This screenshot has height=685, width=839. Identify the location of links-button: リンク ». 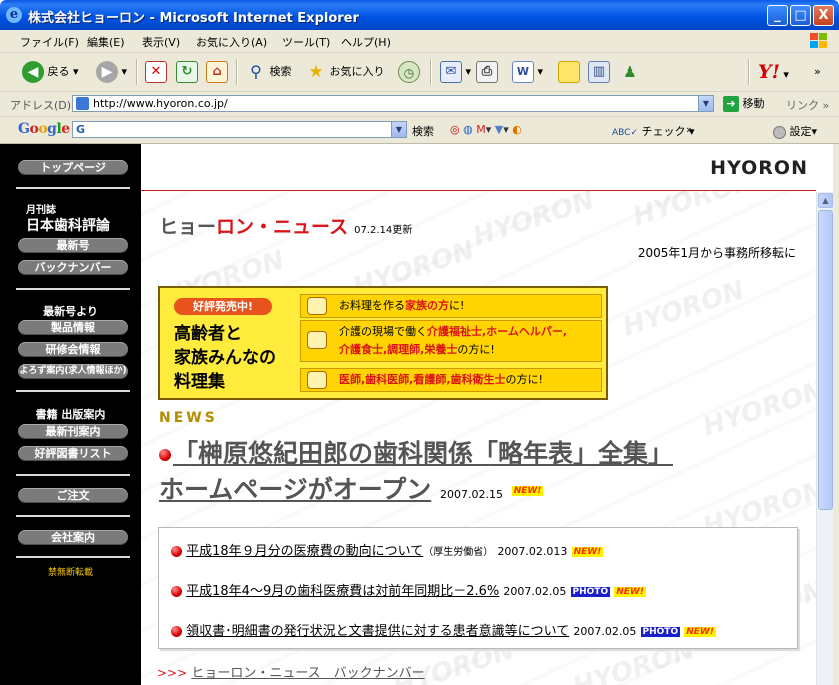
(807, 105).